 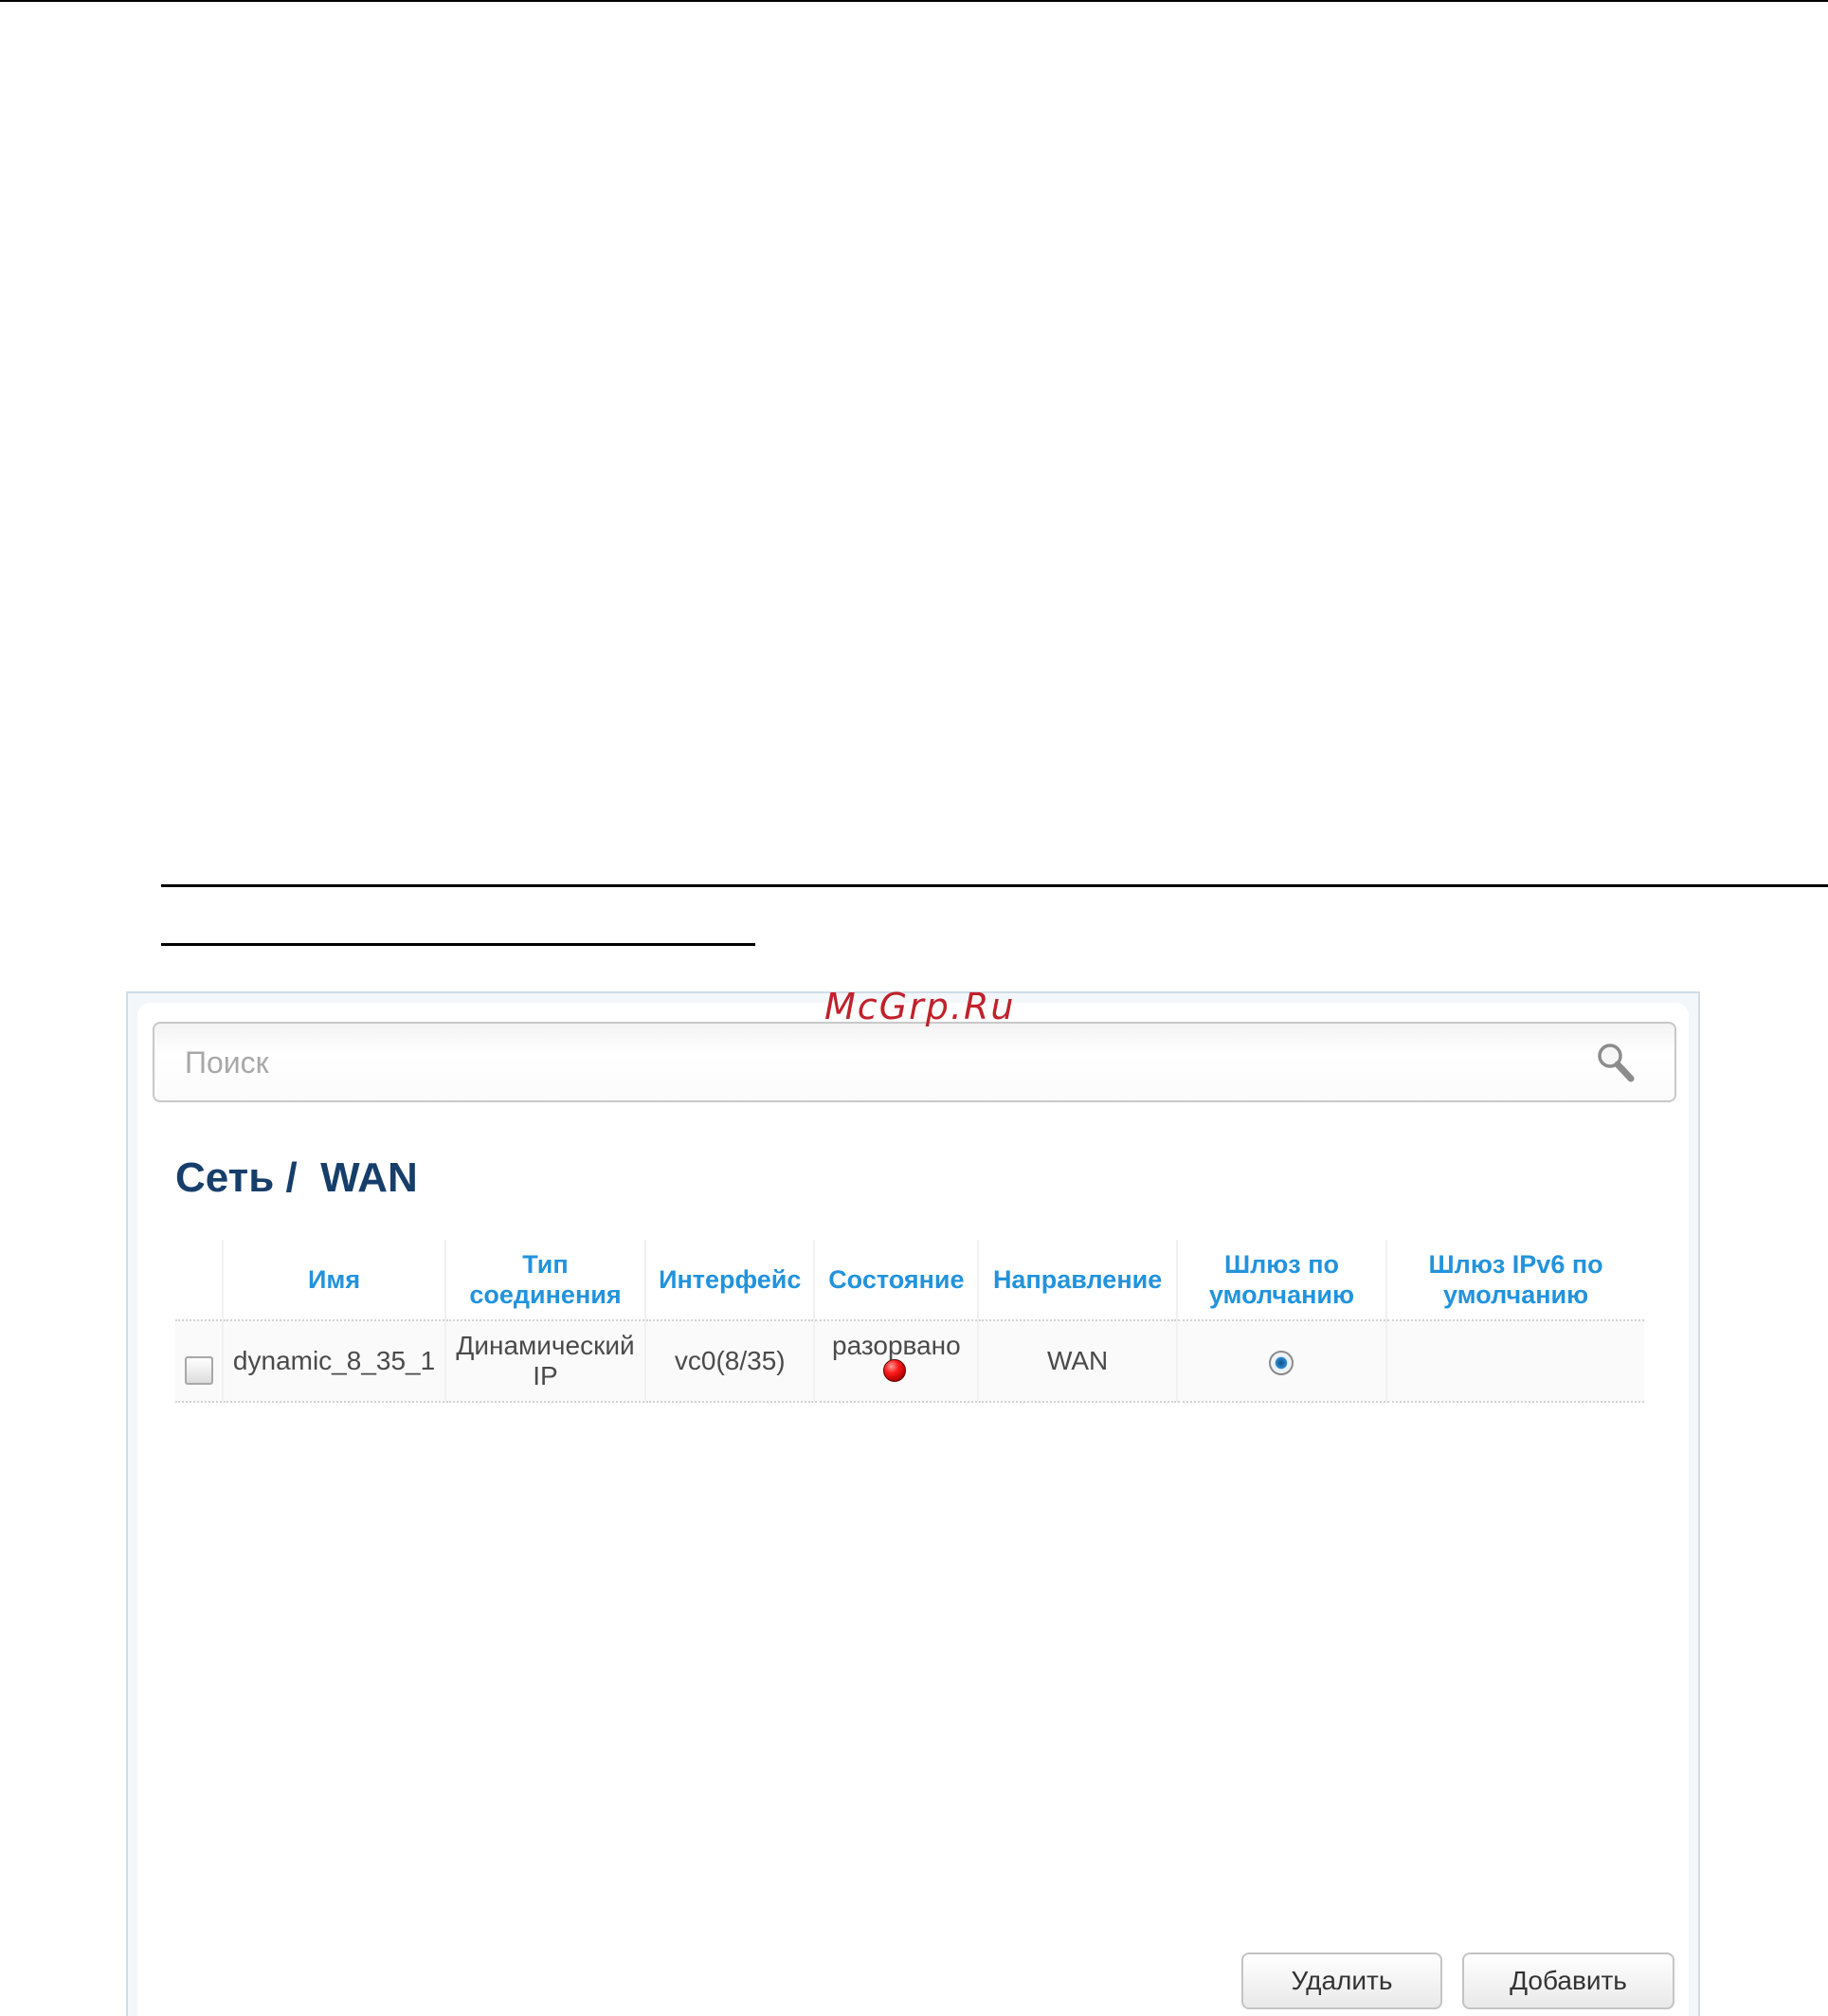 I want to click on cell-interface: vc0(8/35), so click(x=730, y=1361).